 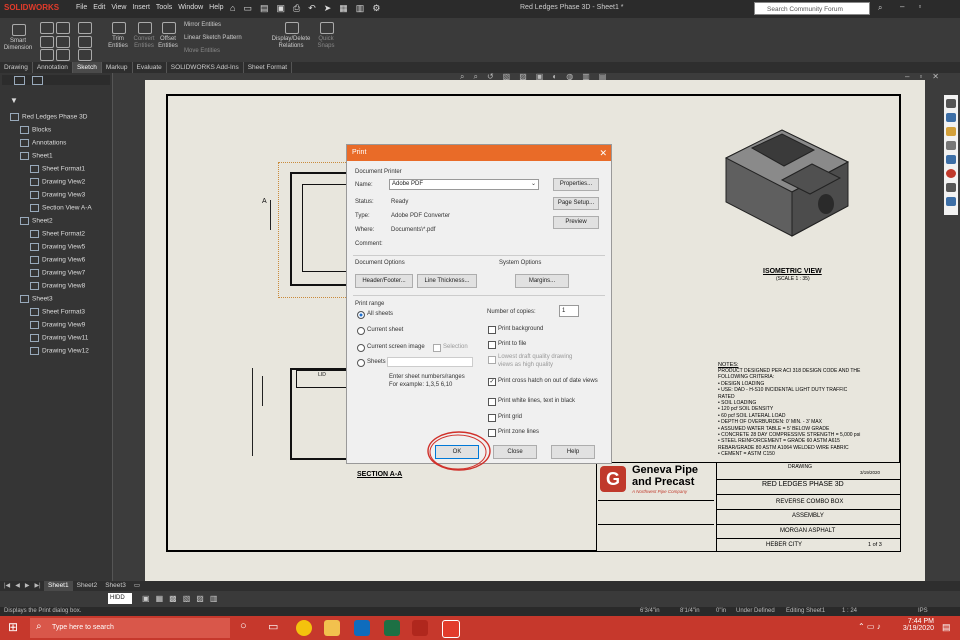 I want to click on file-properties-icon: ▥, so click(x=360, y=8).